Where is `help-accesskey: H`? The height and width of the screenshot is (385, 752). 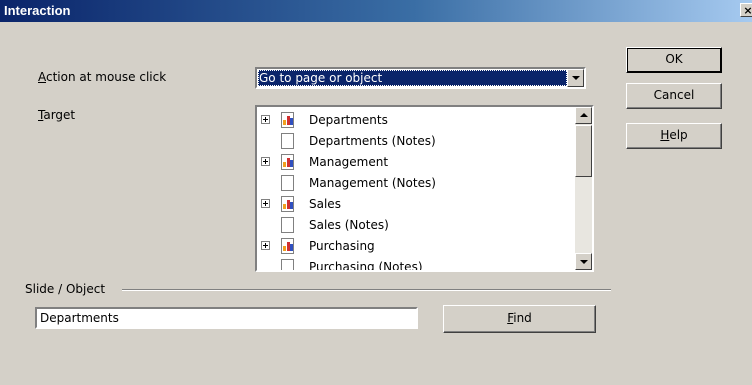 help-accesskey: H is located at coordinates (665, 135).